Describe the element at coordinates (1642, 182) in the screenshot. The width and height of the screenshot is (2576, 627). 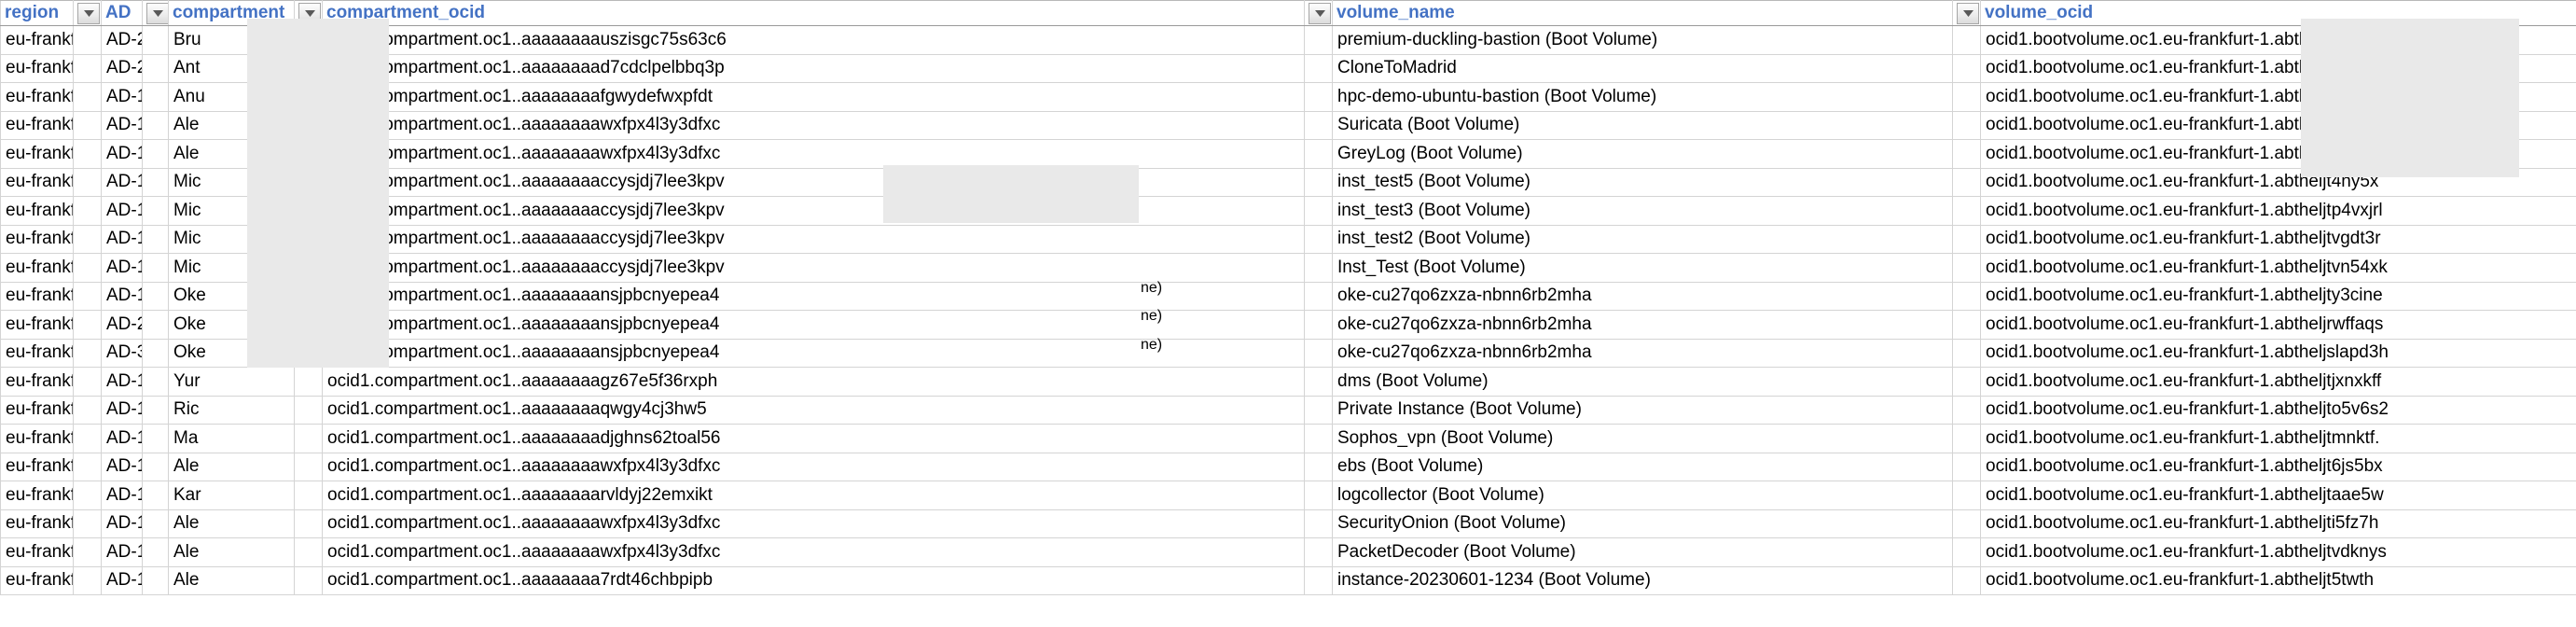
I see `cell-volume-name: inst_test5 (Boot Volume)` at that location.